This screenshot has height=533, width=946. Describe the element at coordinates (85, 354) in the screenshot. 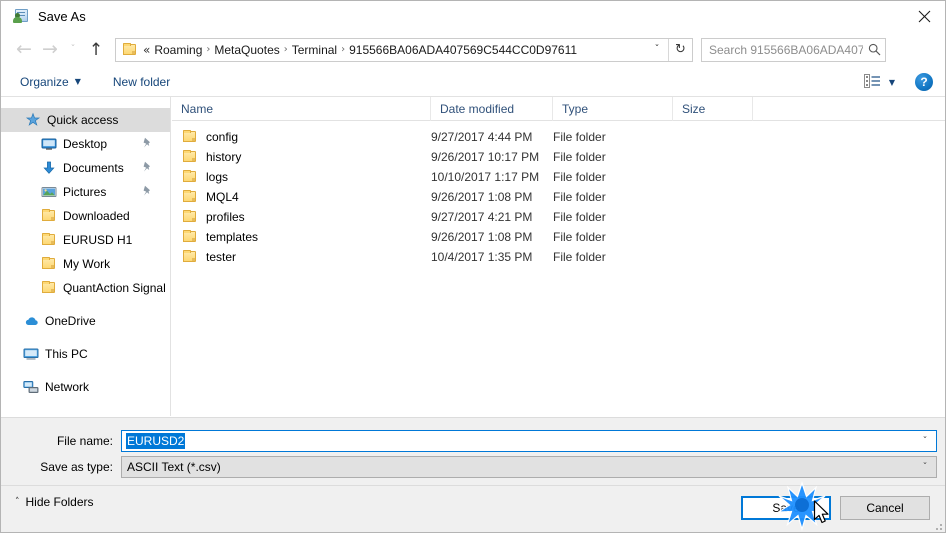

I see `sidebar-item-this-pc: This PC` at that location.